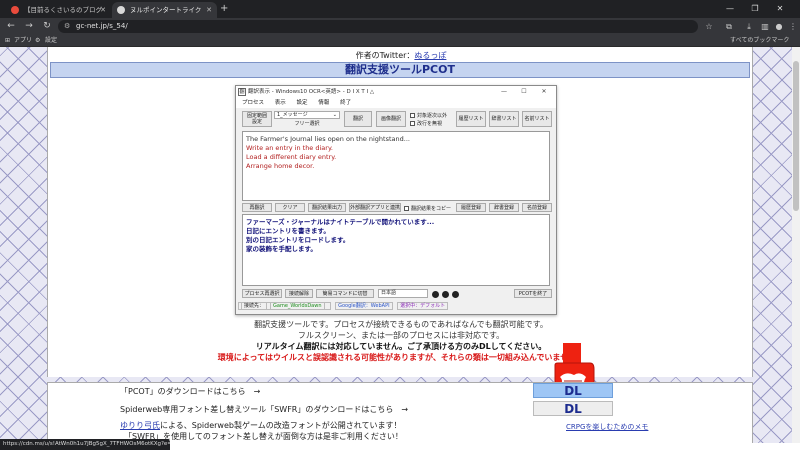  What do you see at coordinates (327, 207) in the screenshot?
I see `app-output-button: 翻訳結果出力` at bounding box center [327, 207].